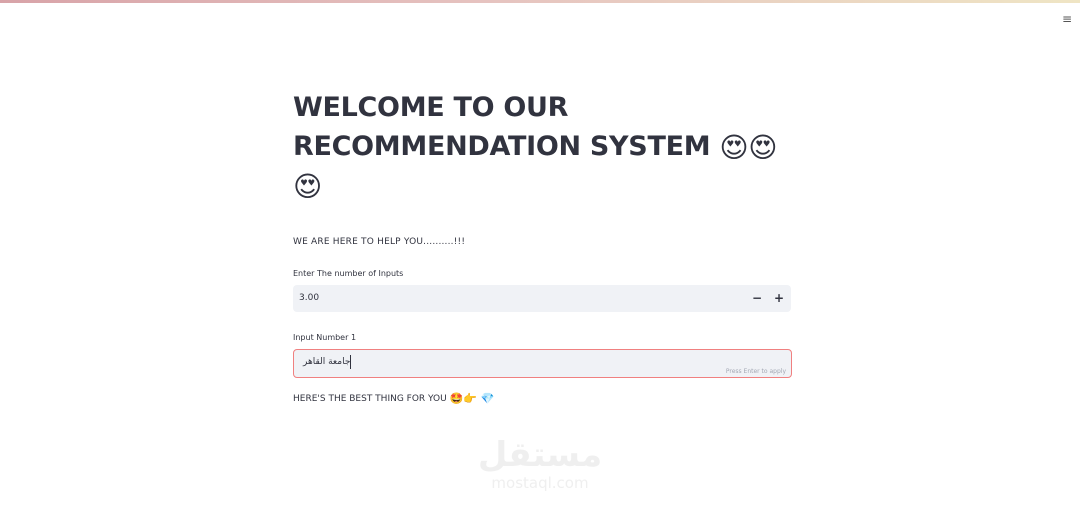  Describe the element at coordinates (472, 398) in the screenshot. I see `result-emojis-icon: 🤩👉 💎` at that location.